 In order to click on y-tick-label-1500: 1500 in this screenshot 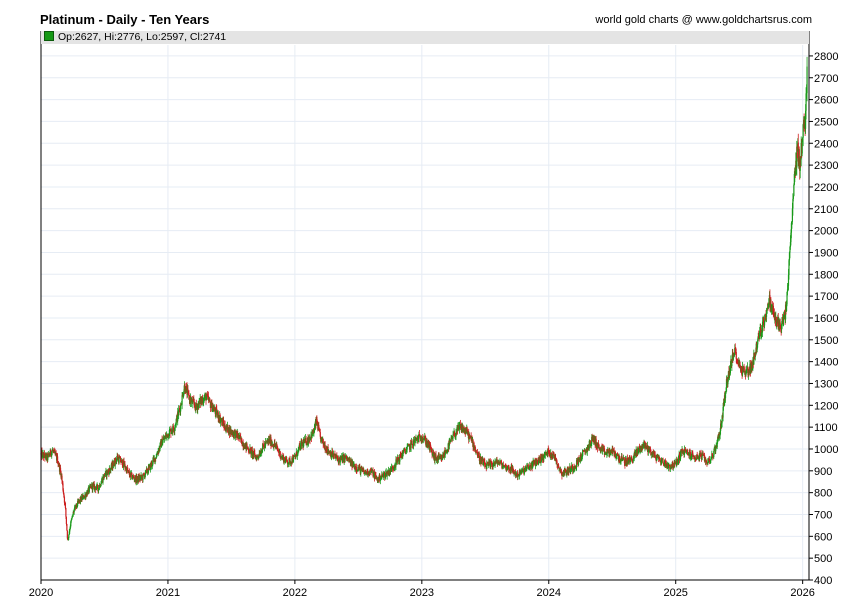, I will do `click(826, 341)`.